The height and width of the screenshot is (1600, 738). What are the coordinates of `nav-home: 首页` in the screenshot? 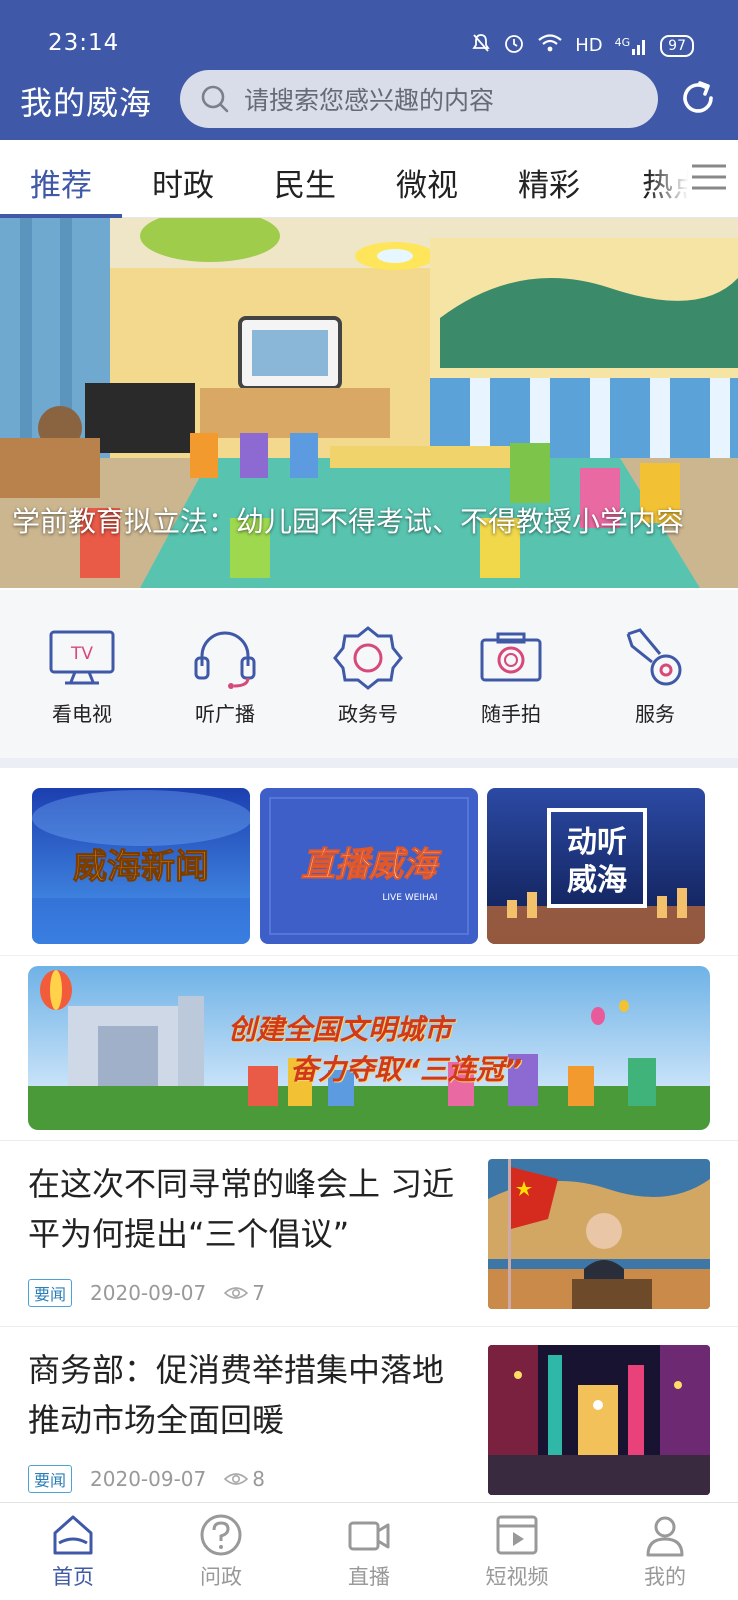 It's located at (73, 1552).